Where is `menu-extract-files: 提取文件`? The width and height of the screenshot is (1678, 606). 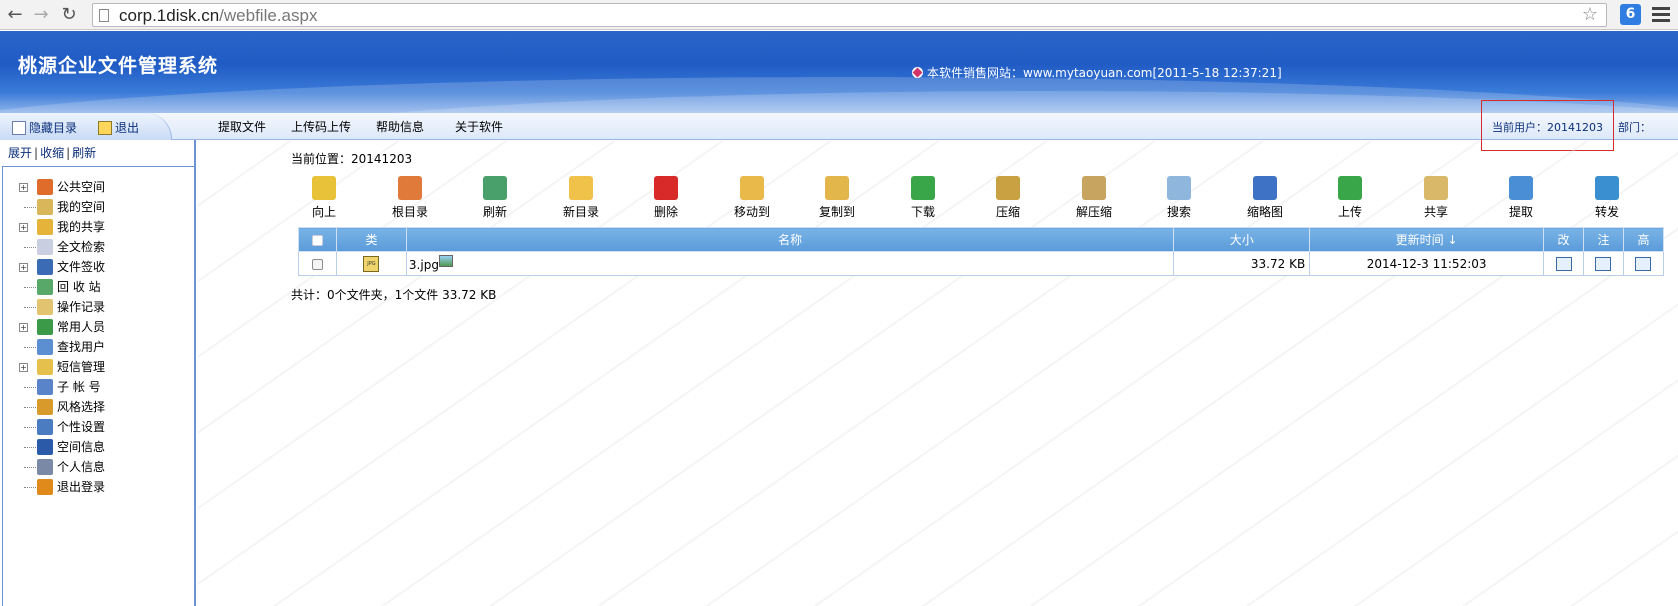 menu-extract-files: 提取文件 is located at coordinates (242, 126).